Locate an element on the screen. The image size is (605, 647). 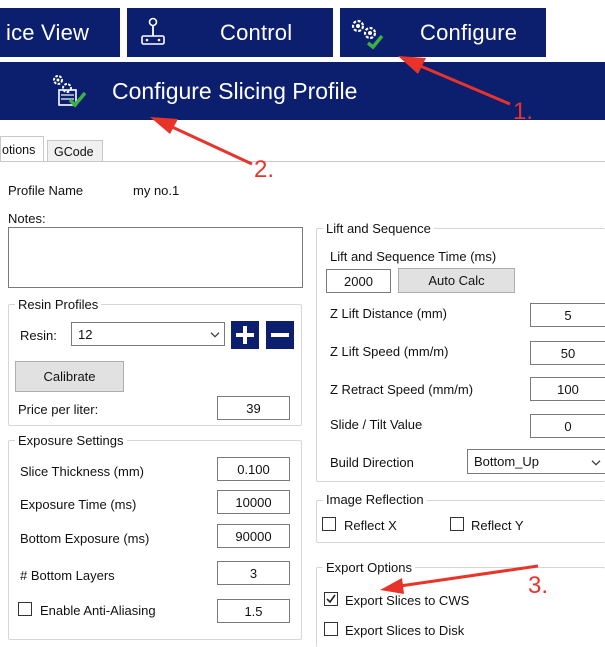
annotation-label-3: 3. is located at coordinates (538, 585).